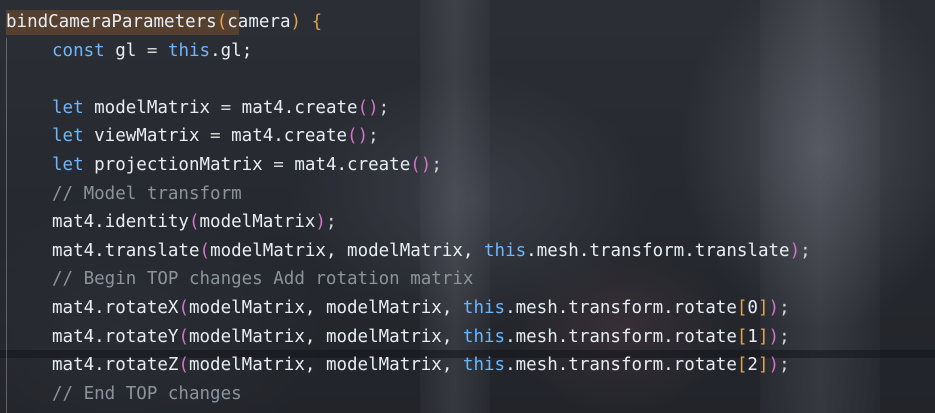 This screenshot has height=413, width=935. Describe the element at coordinates (467, 79) in the screenshot. I see `code-line` at that location.